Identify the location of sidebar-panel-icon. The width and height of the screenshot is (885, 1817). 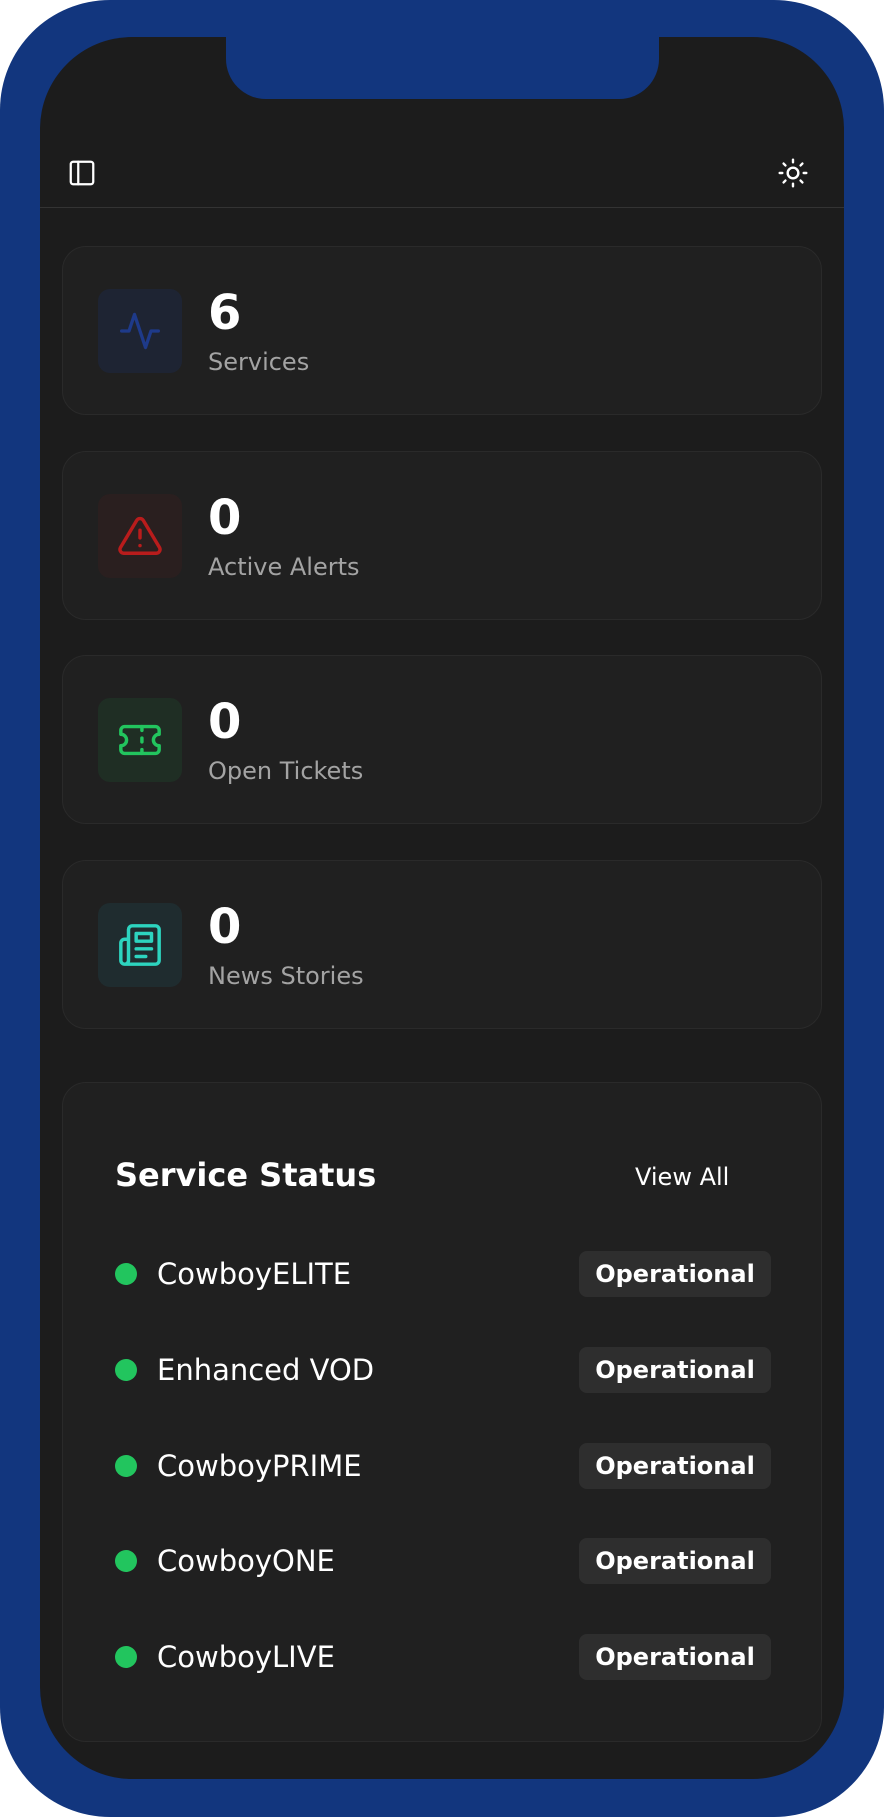
(82, 173).